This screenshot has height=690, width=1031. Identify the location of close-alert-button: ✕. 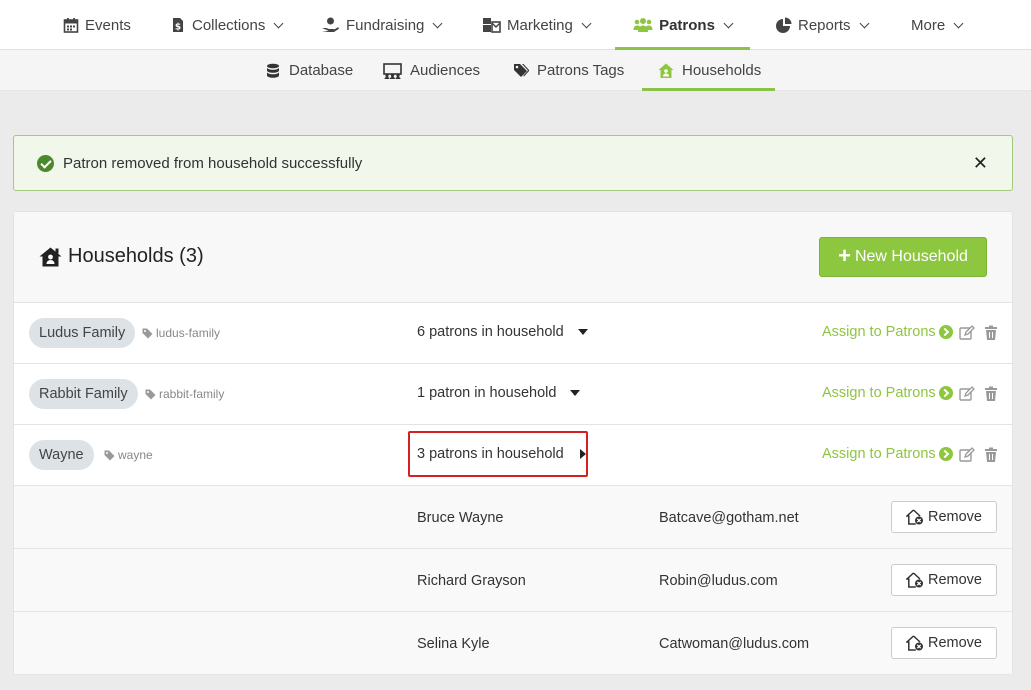
(980, 163).